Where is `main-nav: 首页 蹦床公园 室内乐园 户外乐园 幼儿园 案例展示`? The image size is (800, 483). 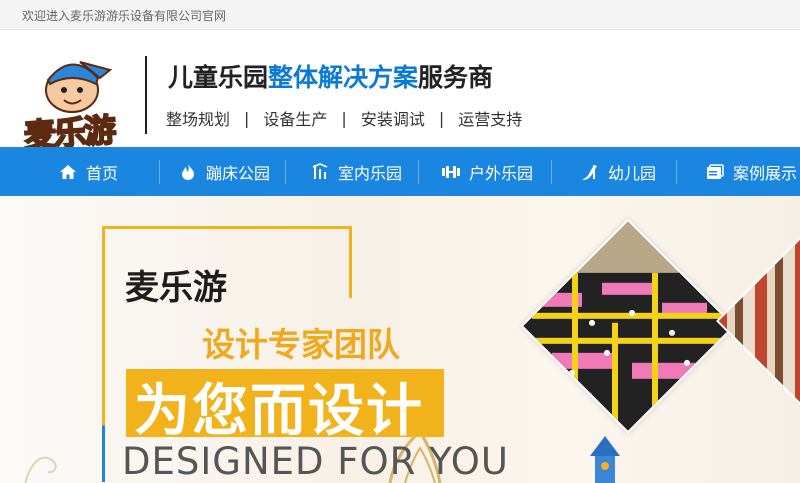
main-nav: 首页 蹦床公园 室内乐园 户外乐园 幼儿园 案例展示 is located at coordinates (400, 171).